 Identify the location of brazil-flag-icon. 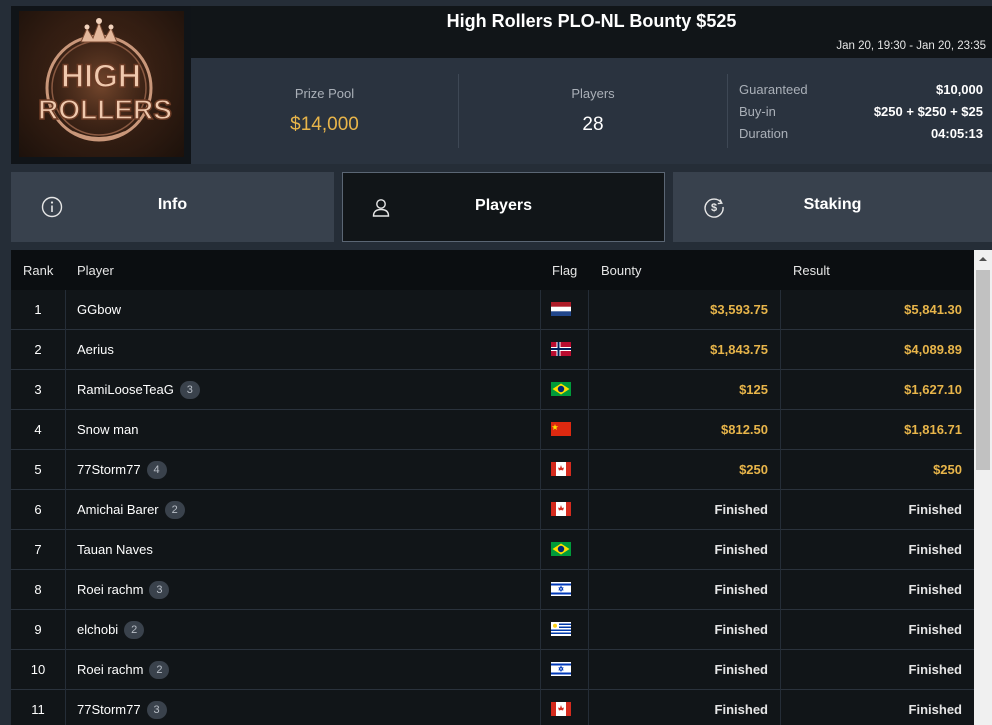
(561, 549).